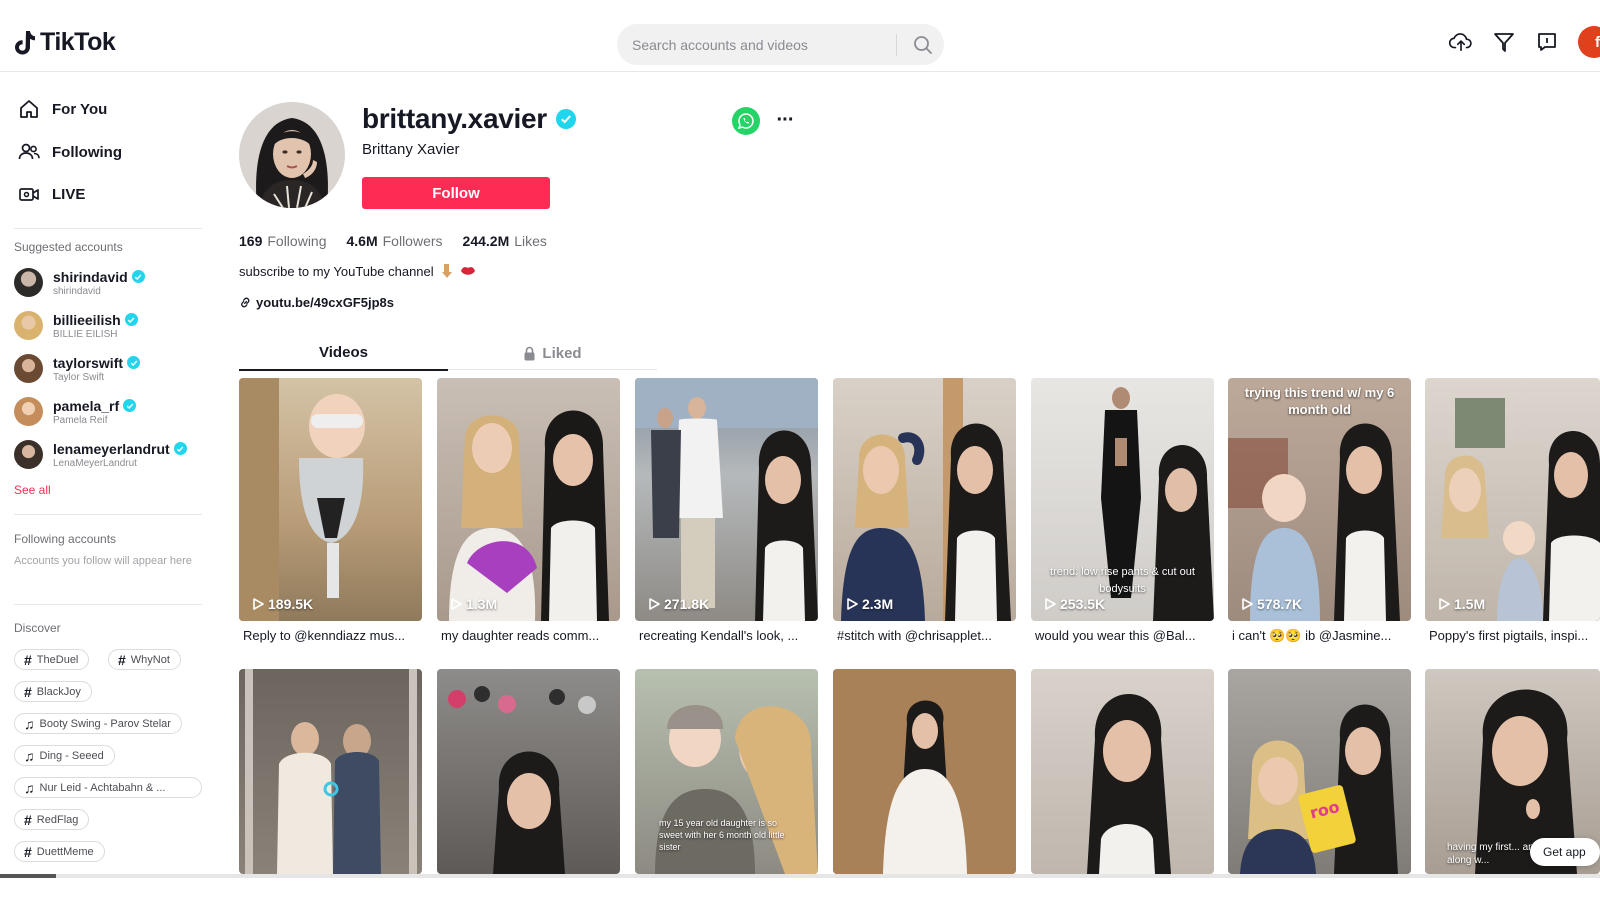 The image size is (1600, 900). What do you see at coordinates (98, 723) in the screenshot?
I see `discover-tag: ♫ Booty Swing - Parov Stelar` at bounding box center [98, 723].